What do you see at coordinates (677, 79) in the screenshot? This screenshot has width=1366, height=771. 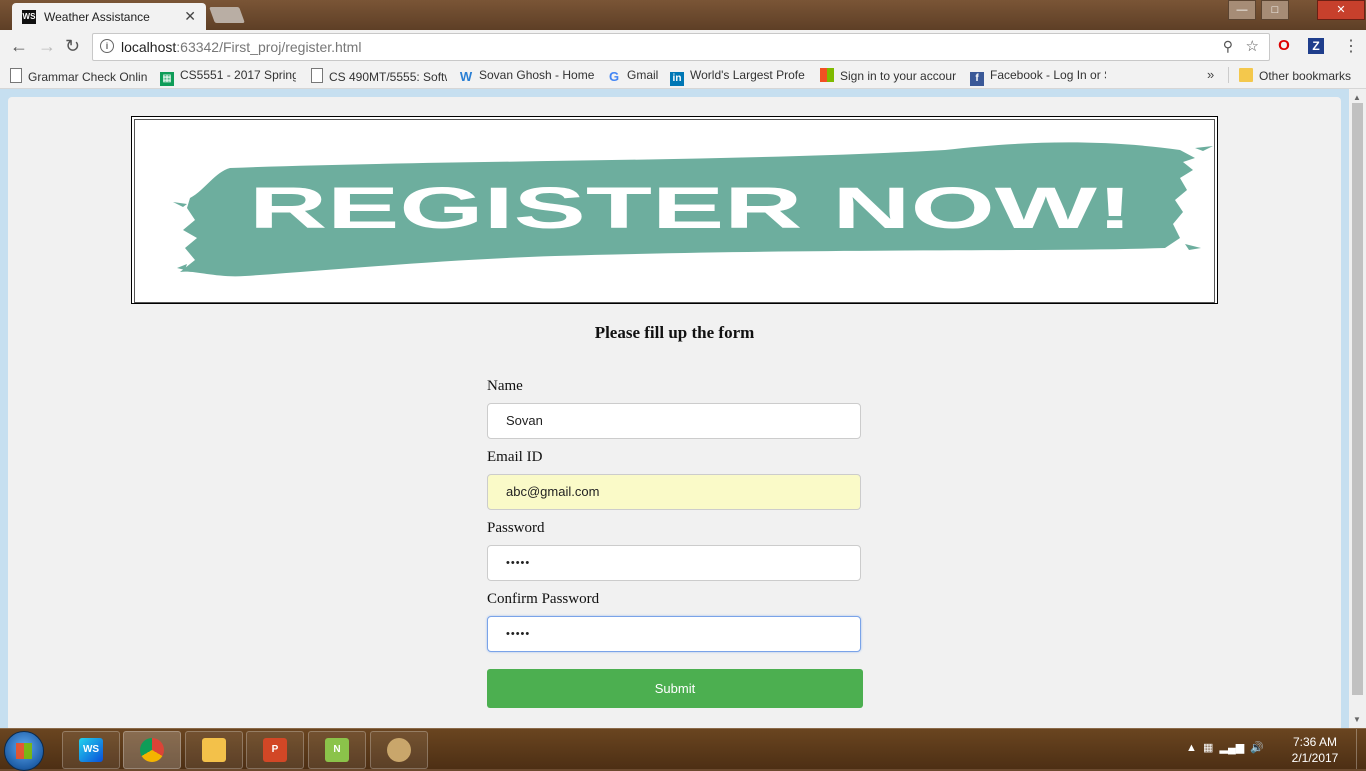 I see `linkedin-icon: in` at bounding box center [677, 79].